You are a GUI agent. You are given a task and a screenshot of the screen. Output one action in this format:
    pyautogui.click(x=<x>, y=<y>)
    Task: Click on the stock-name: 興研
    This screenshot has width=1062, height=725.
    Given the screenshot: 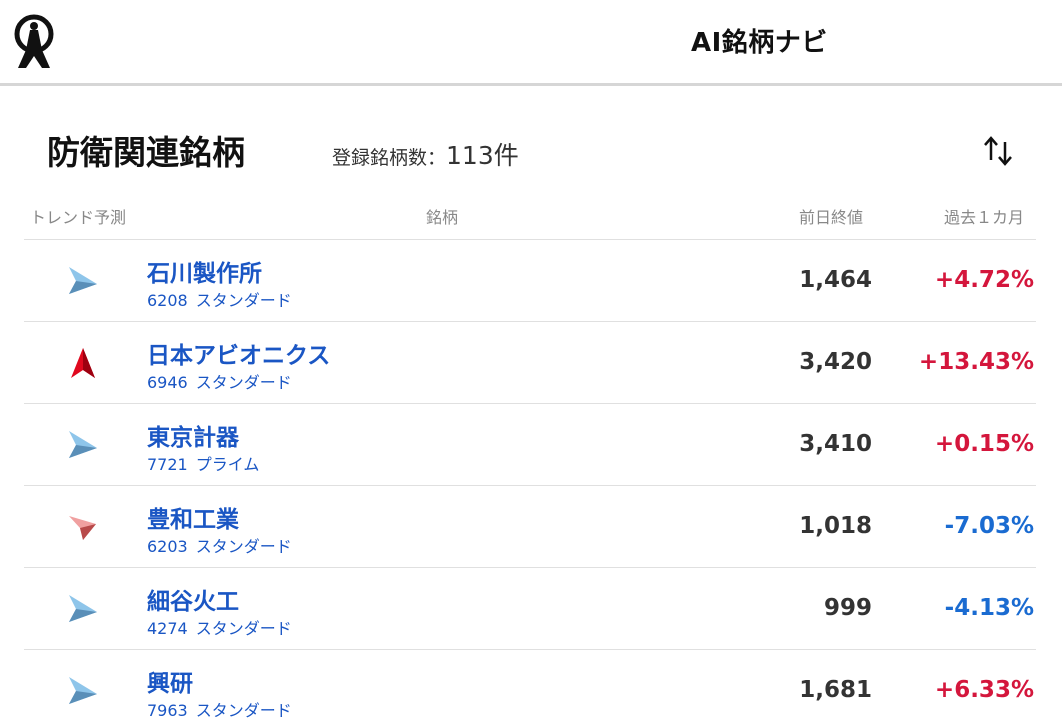 What is the action you would take?
    pyautogui.click(x=170, y=681)
    